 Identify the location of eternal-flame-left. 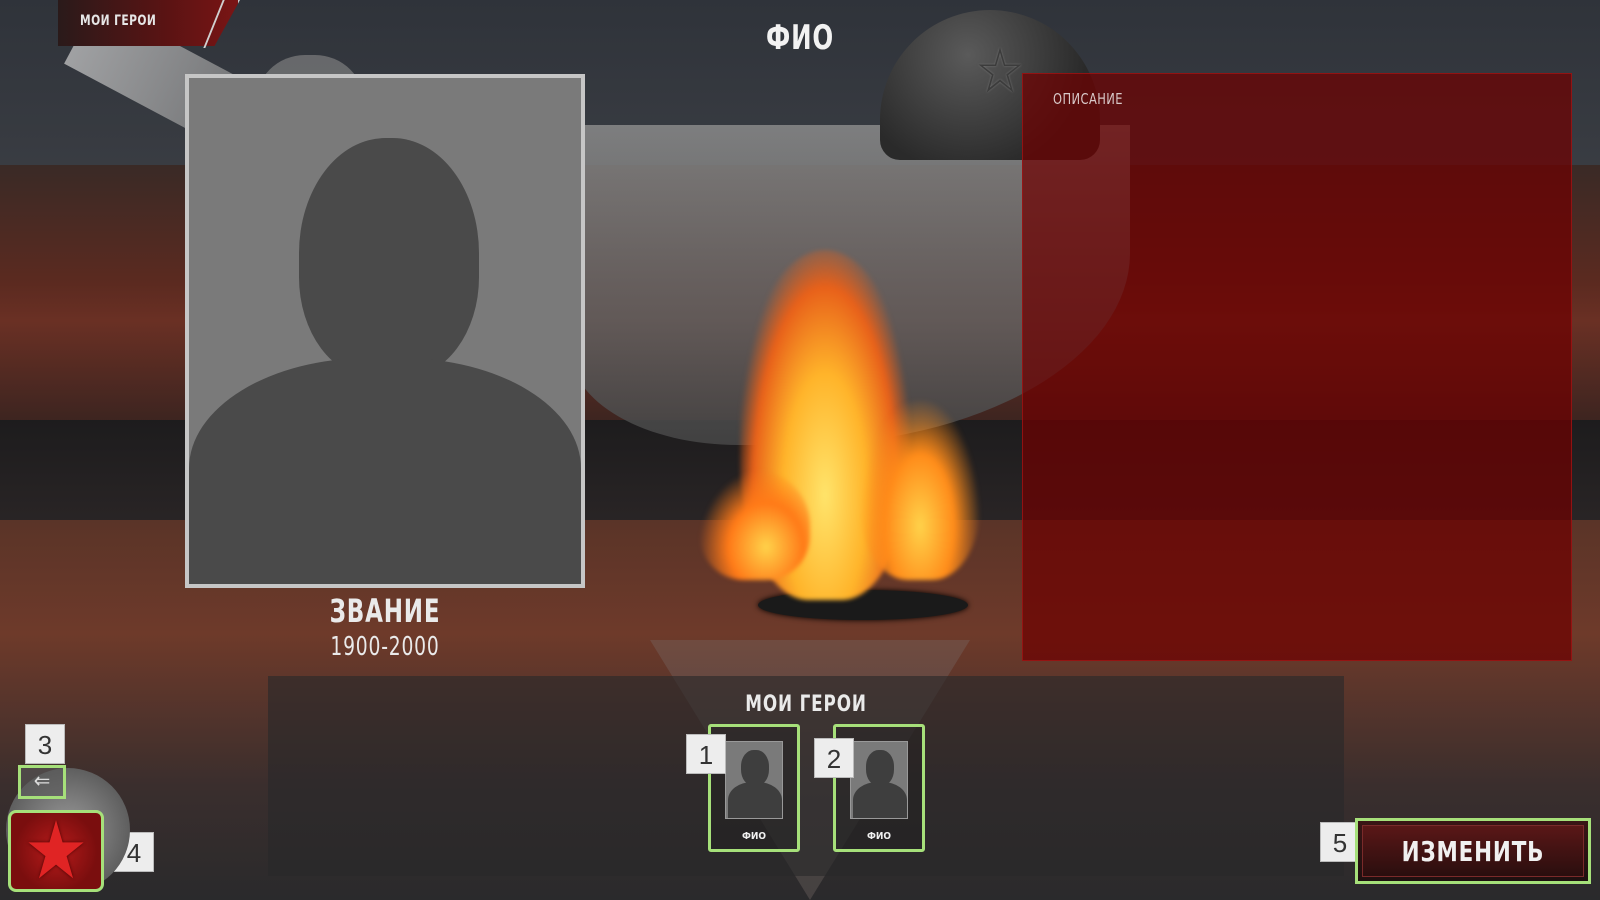
(755, 525).